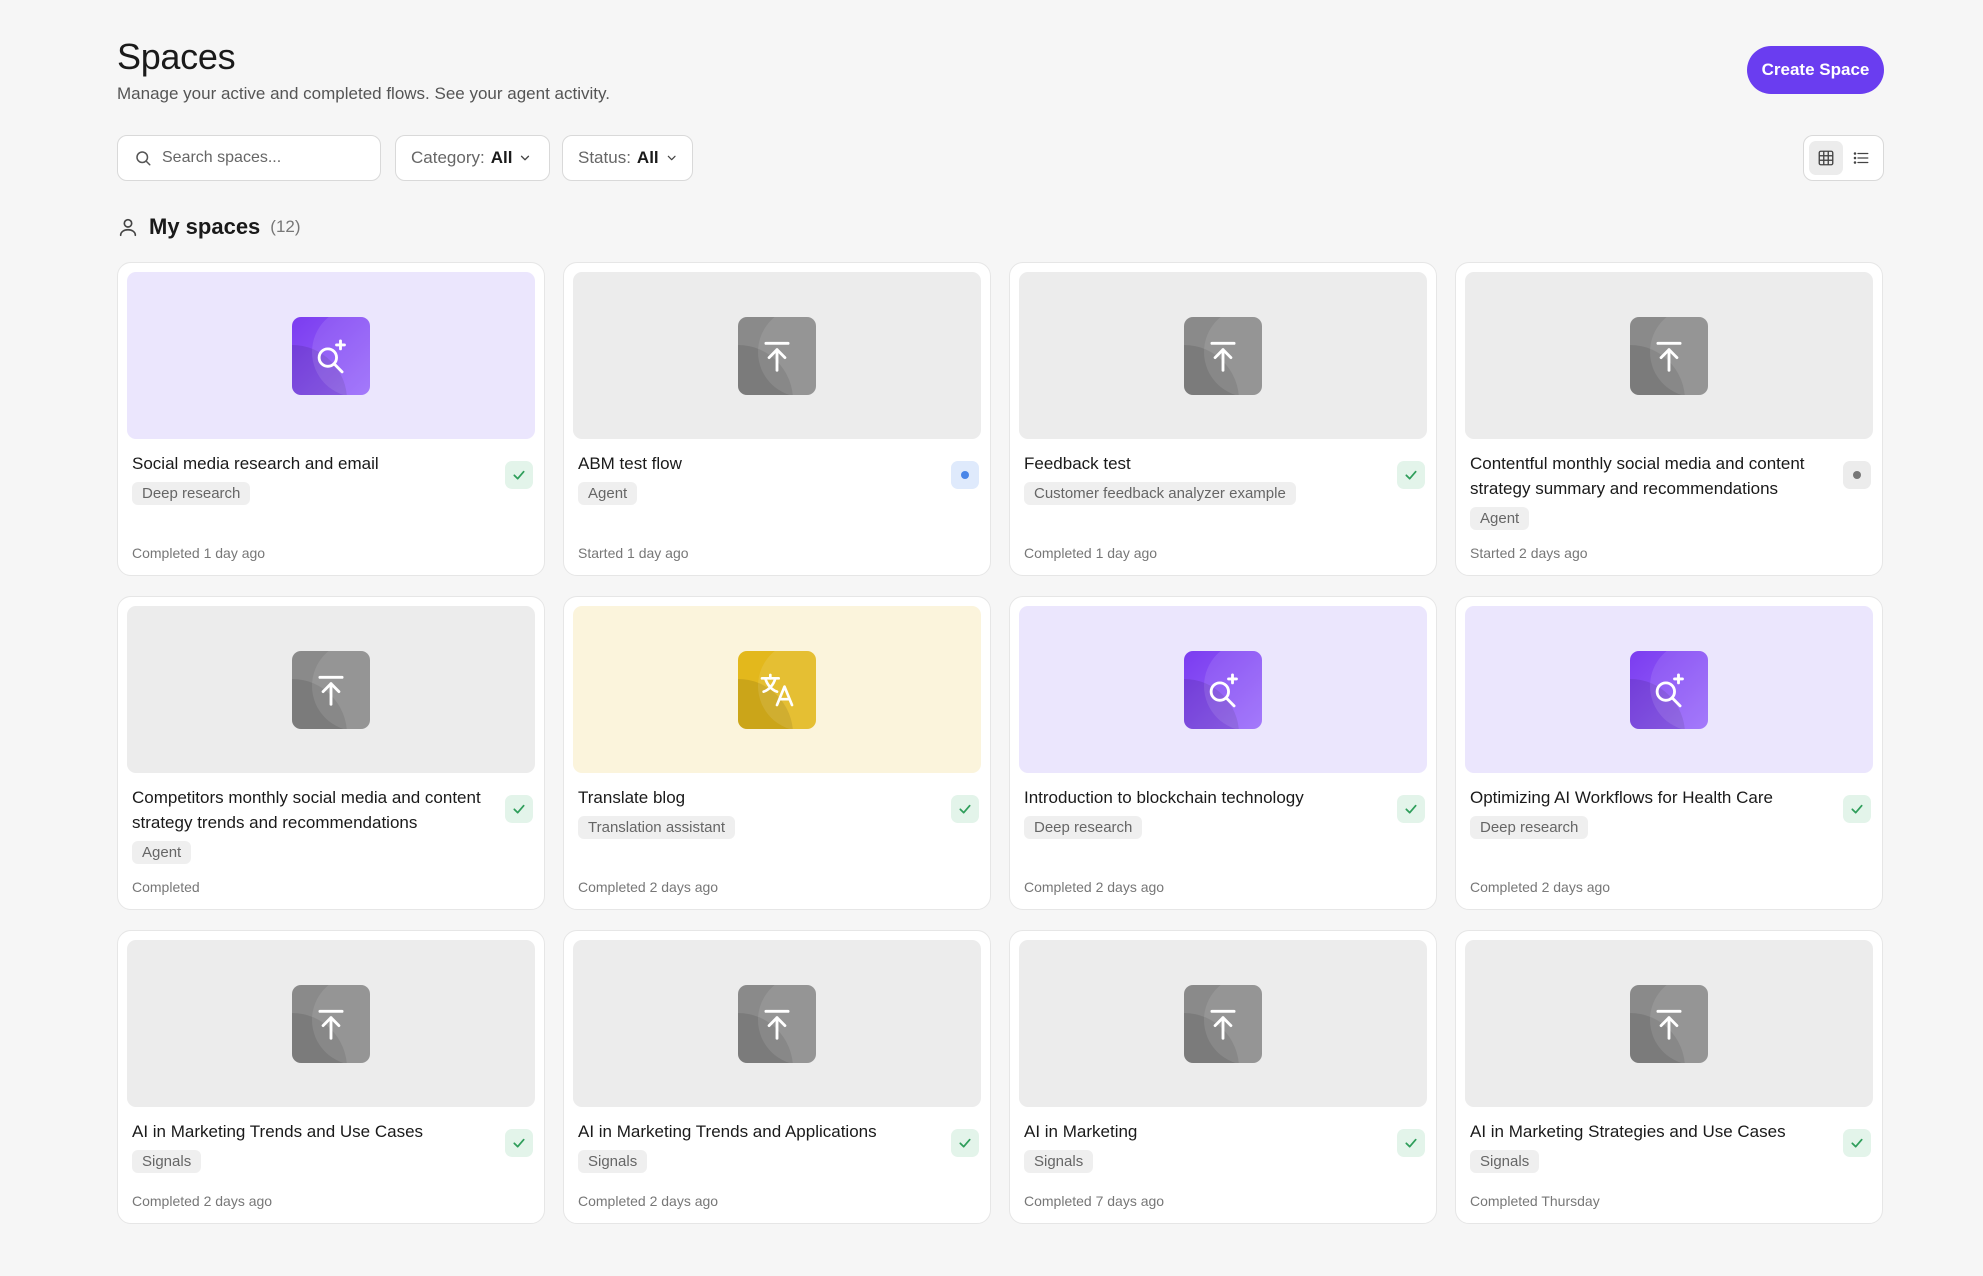  I want to click on space-card: ABM test flow Agent Started 1 day ago, so click(777, 419).